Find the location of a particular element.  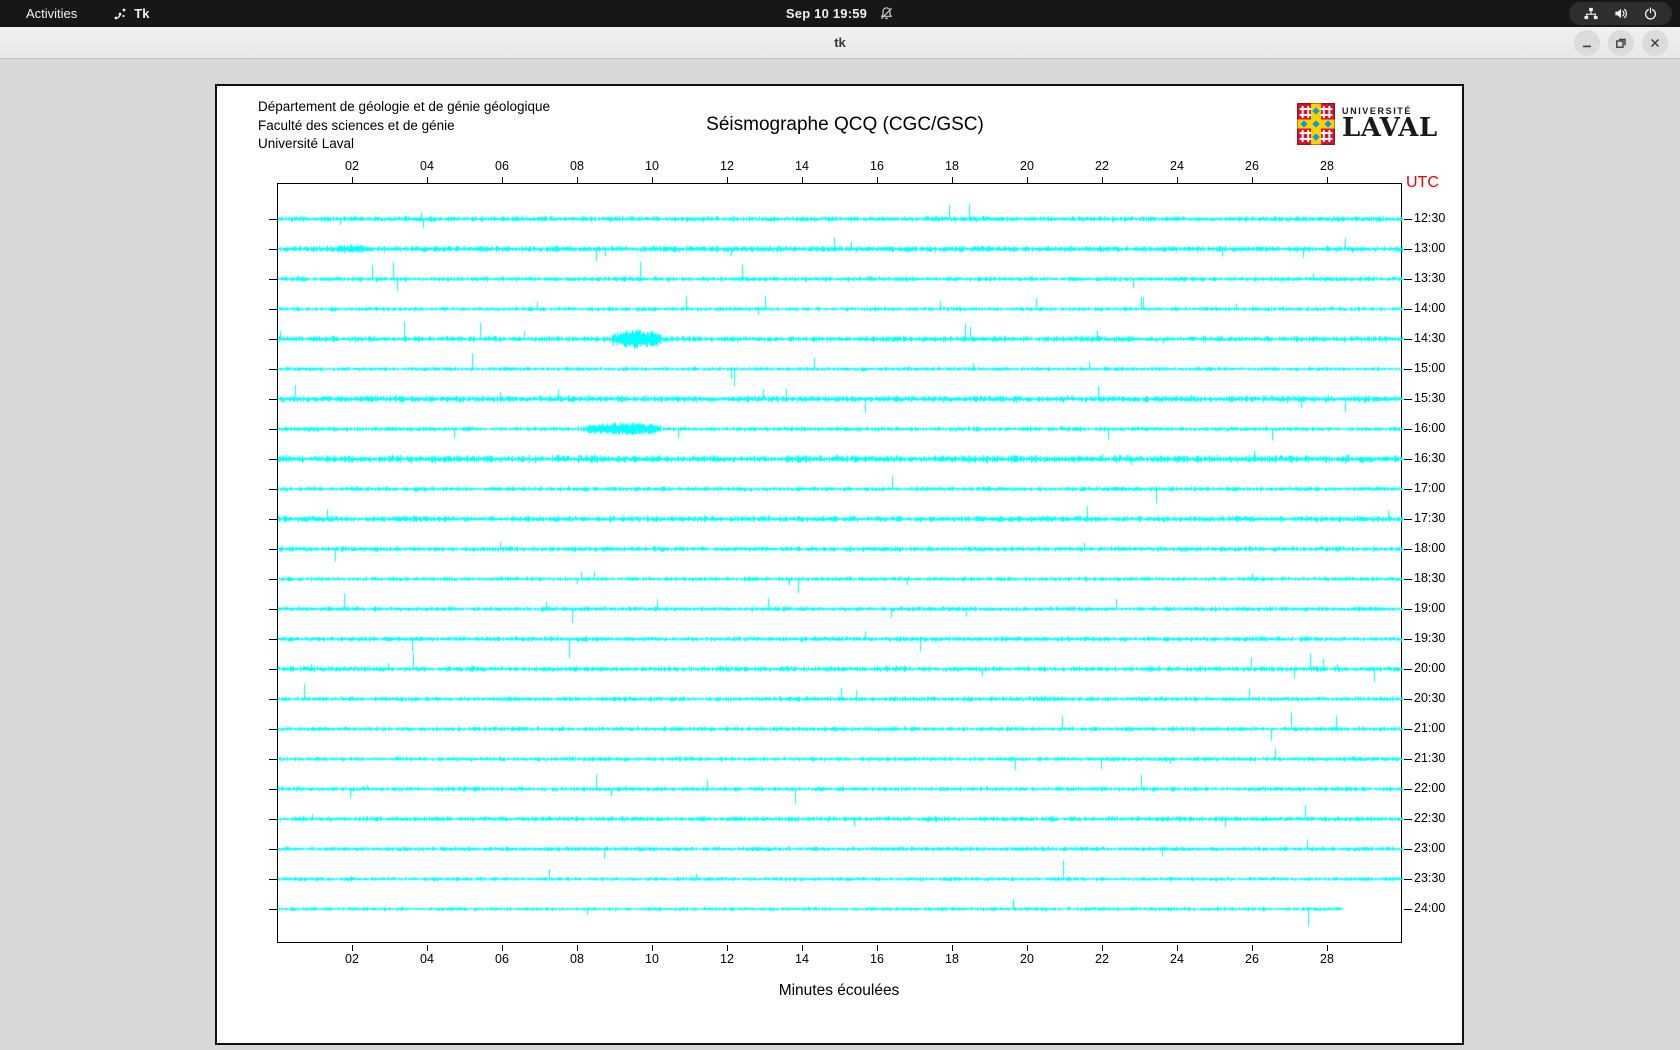

utc-time-label: 15:30 is located at coordinates (1430, 398).